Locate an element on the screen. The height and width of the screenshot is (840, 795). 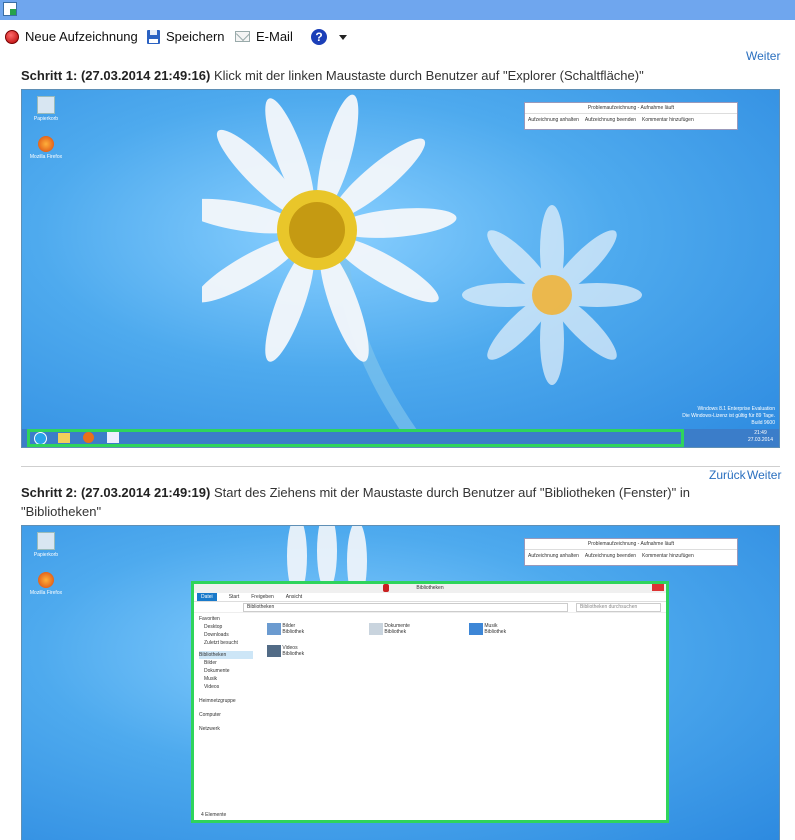
help-icon: ? is located at coordinates (319, 37).